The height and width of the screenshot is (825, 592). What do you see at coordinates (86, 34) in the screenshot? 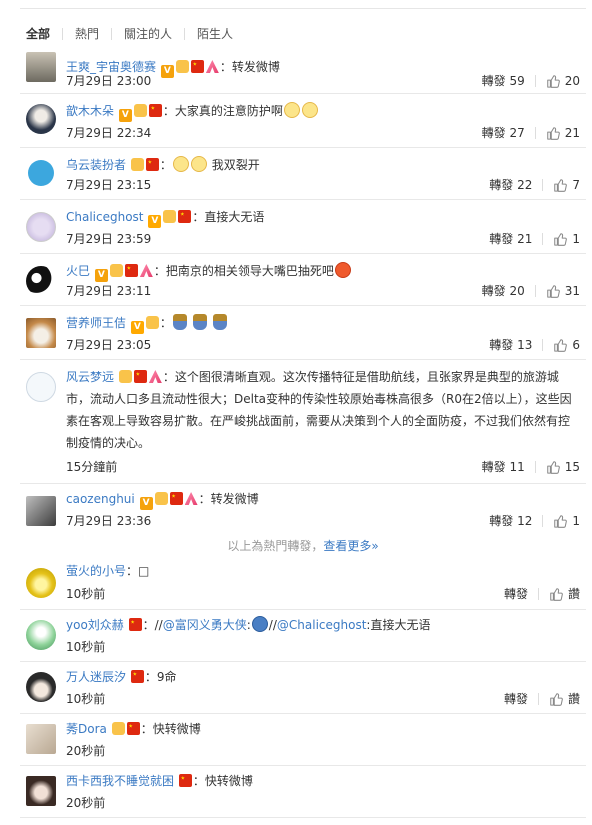
I see `tab-hot: 熱門` at bounding box center [86, 34].